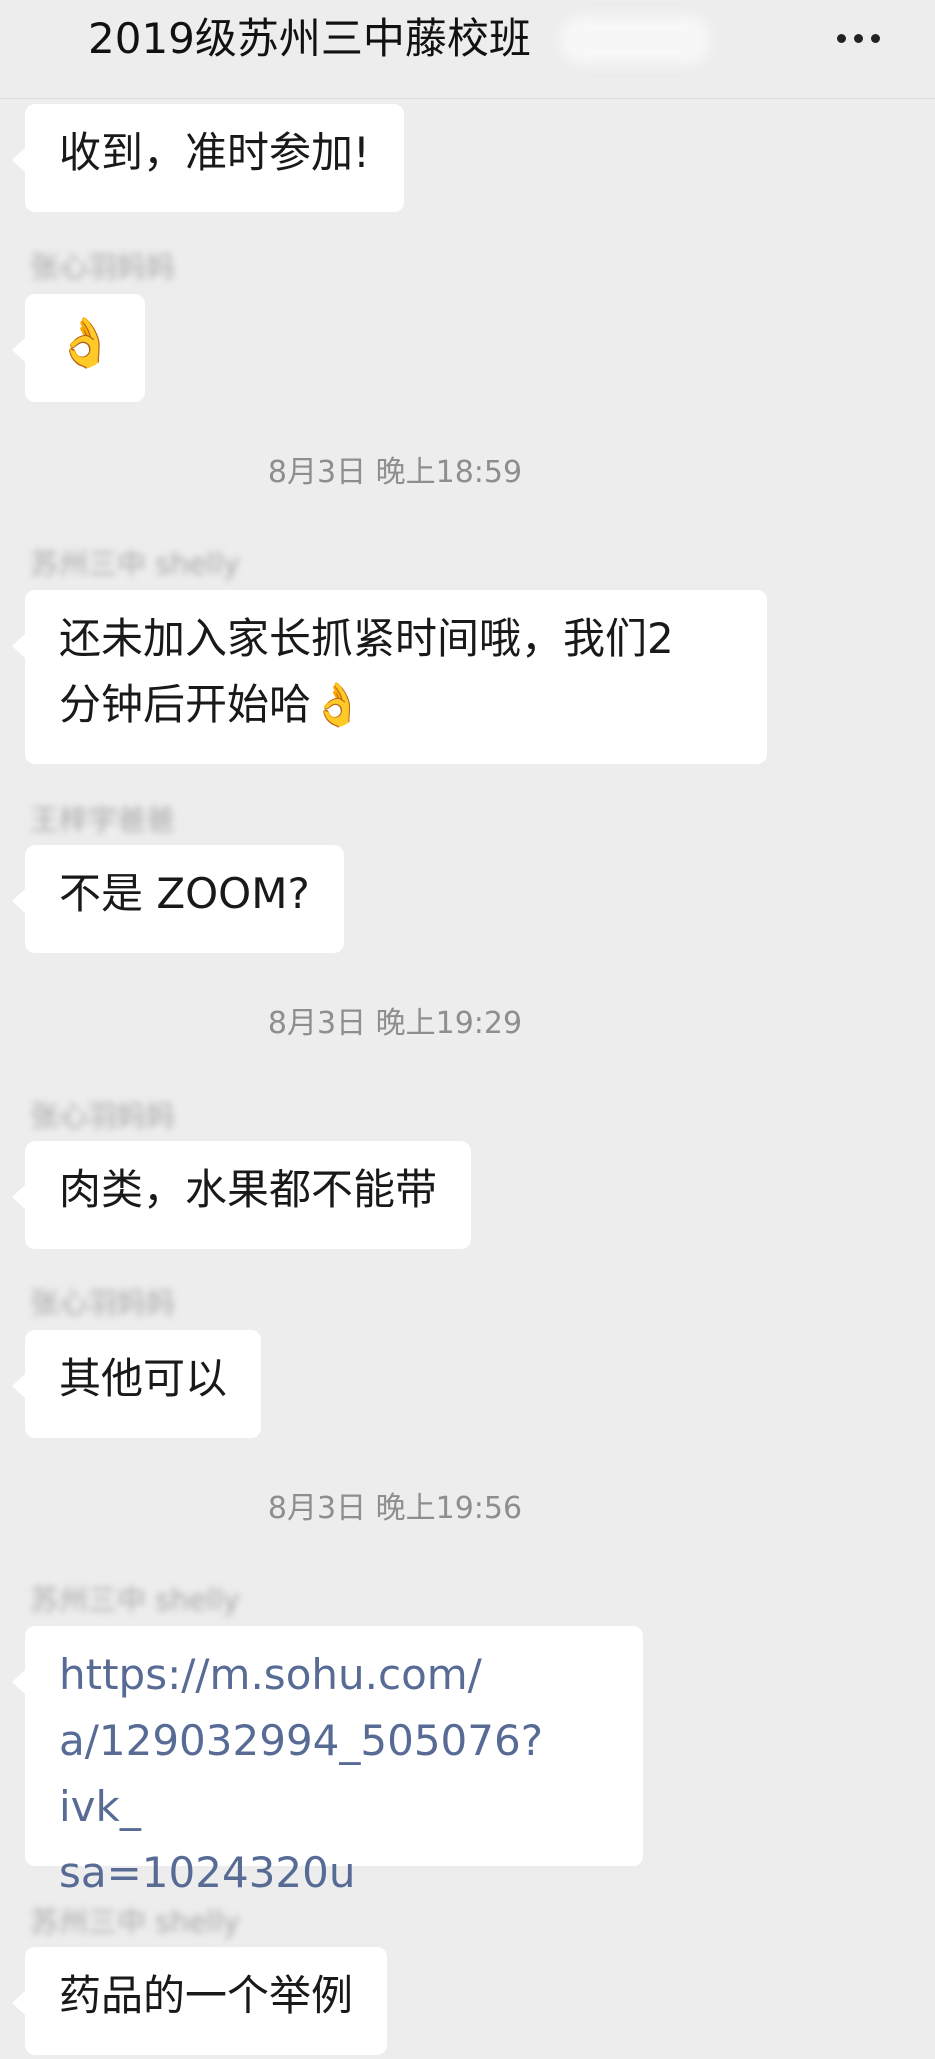 The height and width of the screenshot is (2059, 935). I want to click on message-text: 收到，准时参加!, so click(214, 152).